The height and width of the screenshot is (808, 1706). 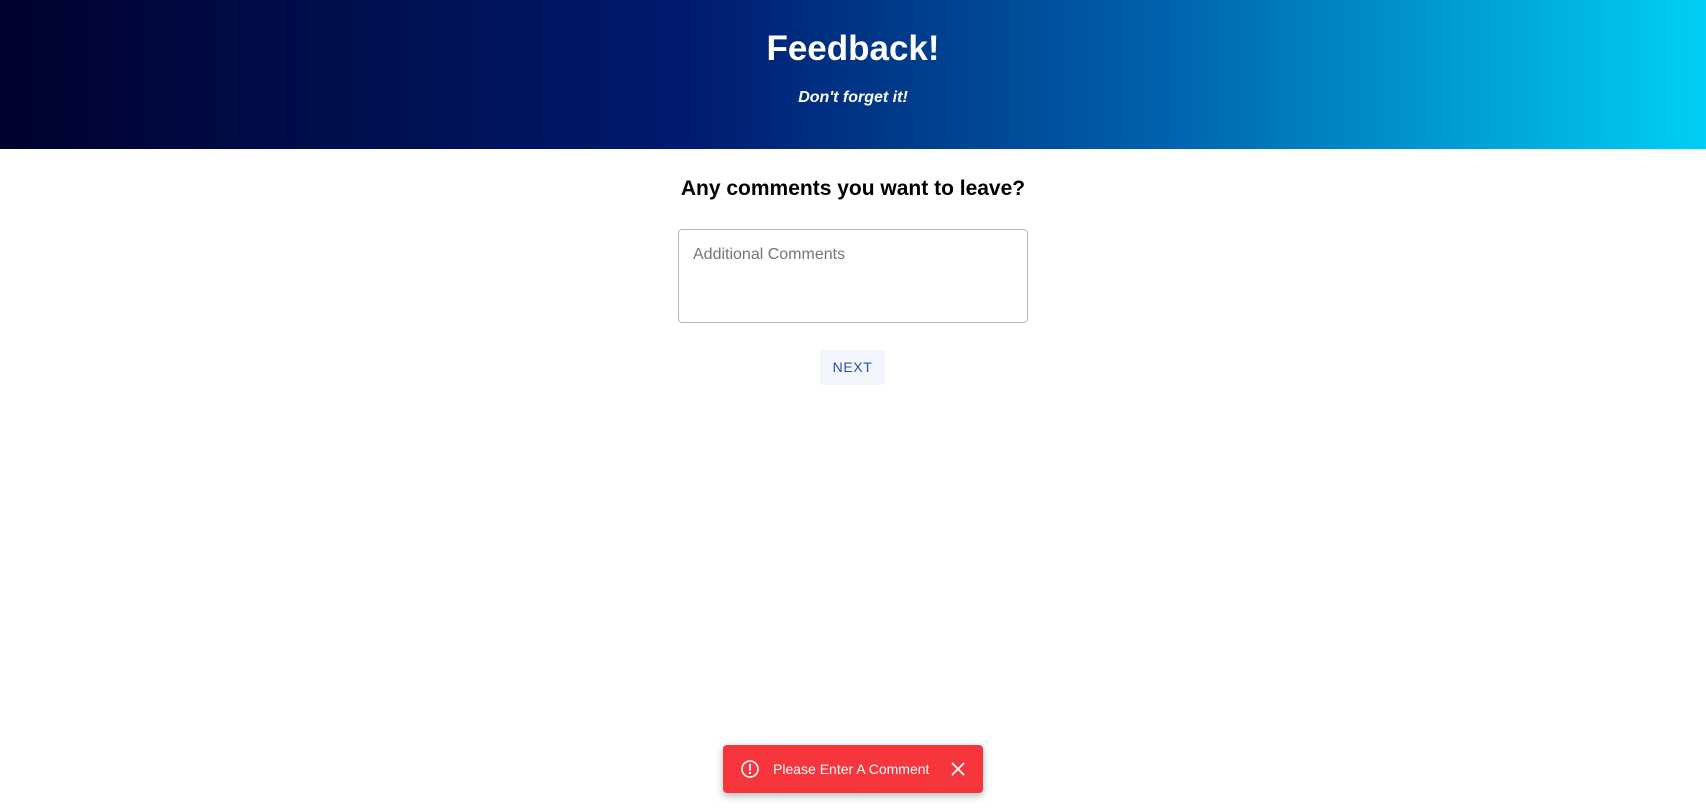 What do you see at coordinates (853, 48) in the screenshot?
I see `page-title: Feedback!` at bounding box center [853, 48].